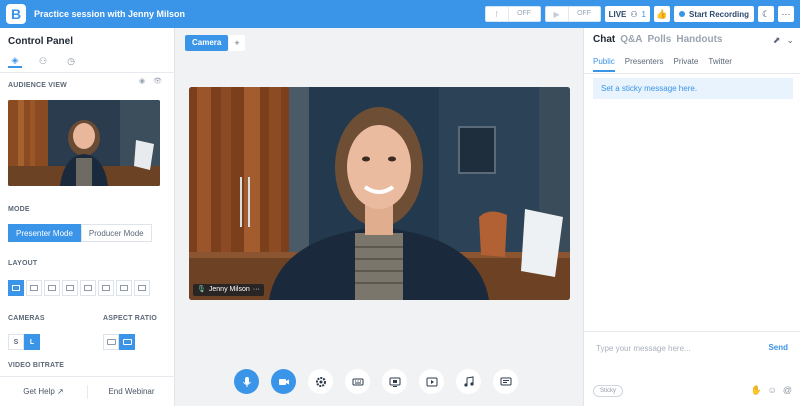 Image resolution: width=800 pixels, height=406 pixels. I want to click on tab-polls: Polls, so click(659, 39).